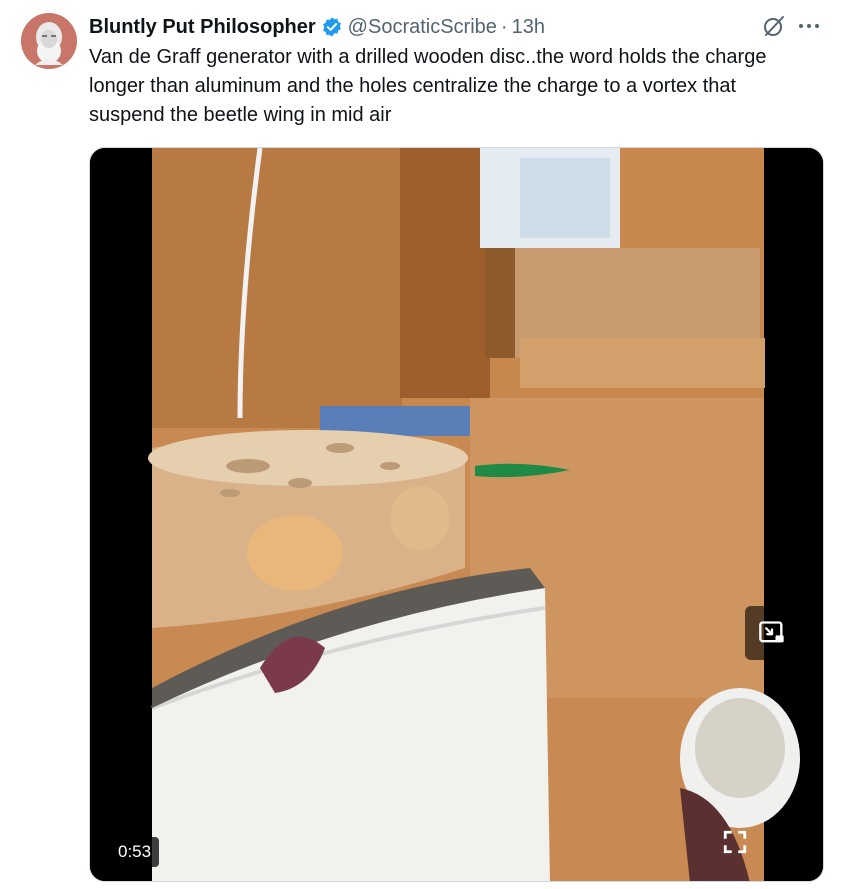 The image size is (844, 889). What do you see at coordinates (528, 27) in the screenshot?
I see `post-time: 13h` at bounding box center [528, 27].